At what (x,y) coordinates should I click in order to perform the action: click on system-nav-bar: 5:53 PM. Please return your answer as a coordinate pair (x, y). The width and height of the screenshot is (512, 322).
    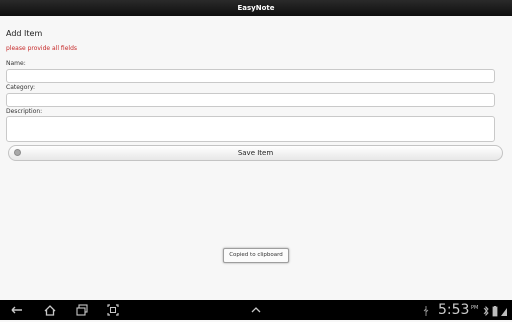
    Looking at the image, I should click on (256, 310).